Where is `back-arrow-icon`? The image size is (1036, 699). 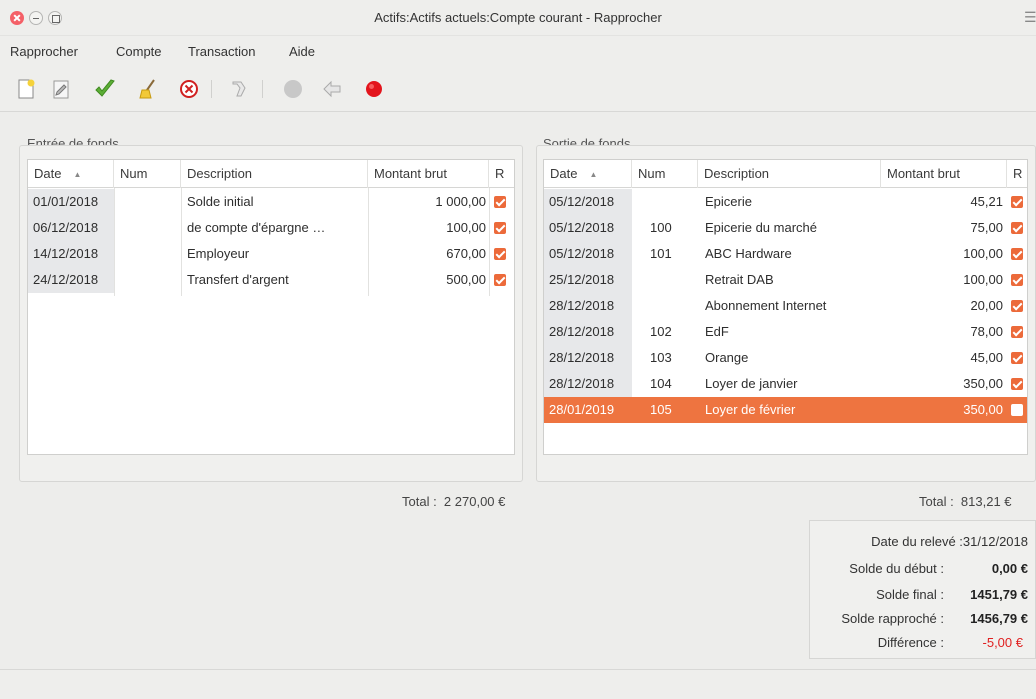
back-arrow-icon is located at coordinates (332, 89).